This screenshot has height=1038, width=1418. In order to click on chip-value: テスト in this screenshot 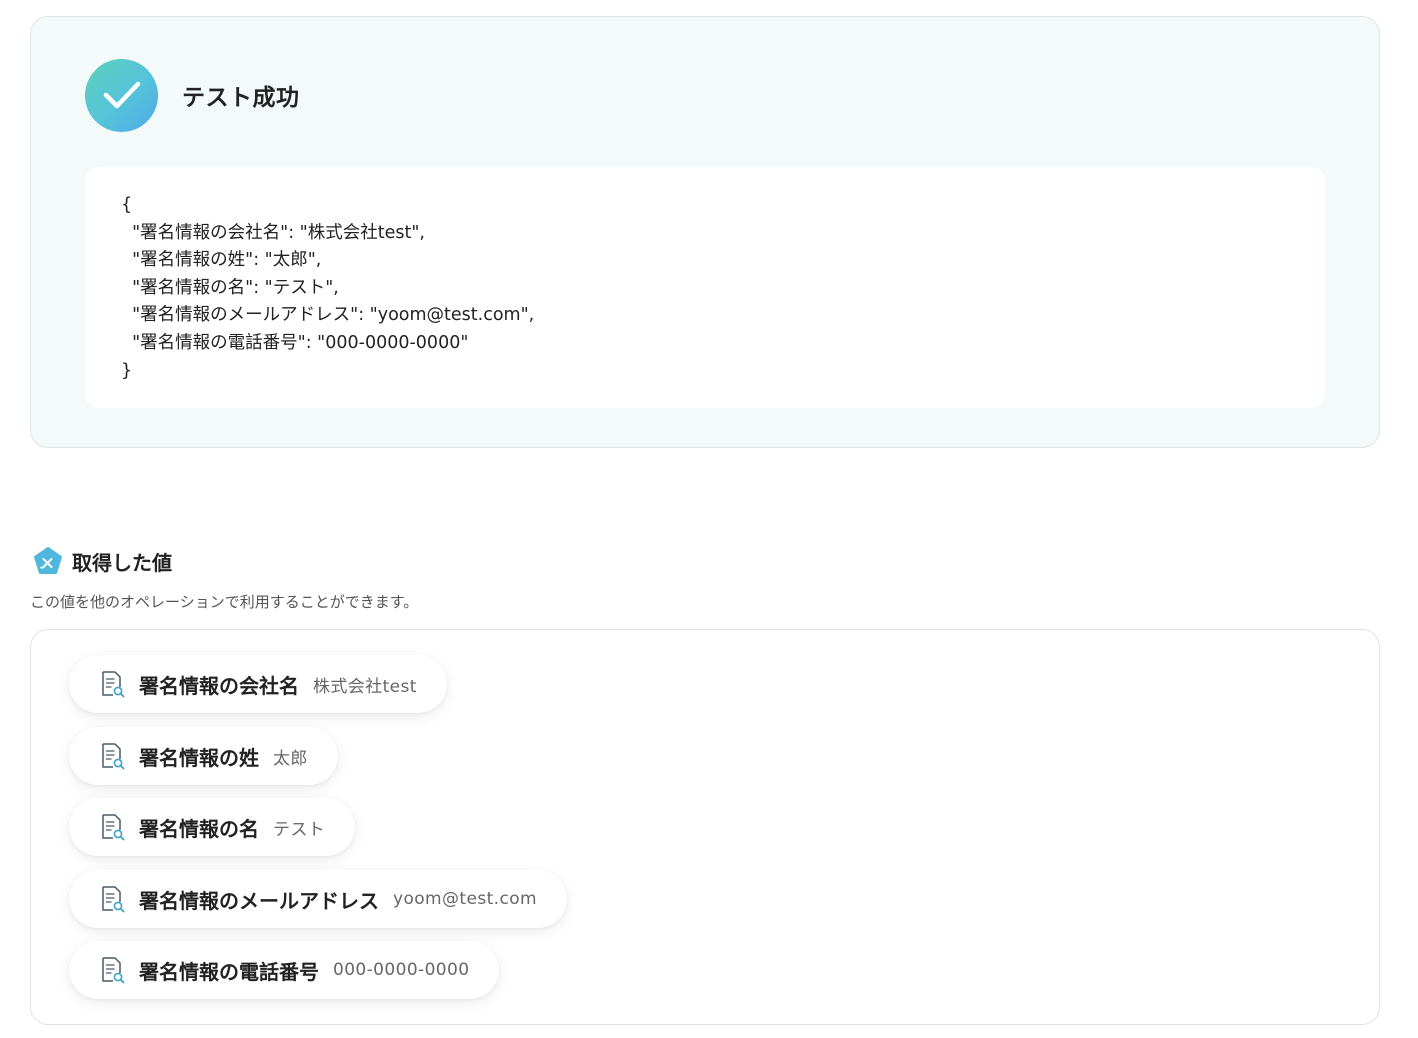, I will do `click(299, 829)`.